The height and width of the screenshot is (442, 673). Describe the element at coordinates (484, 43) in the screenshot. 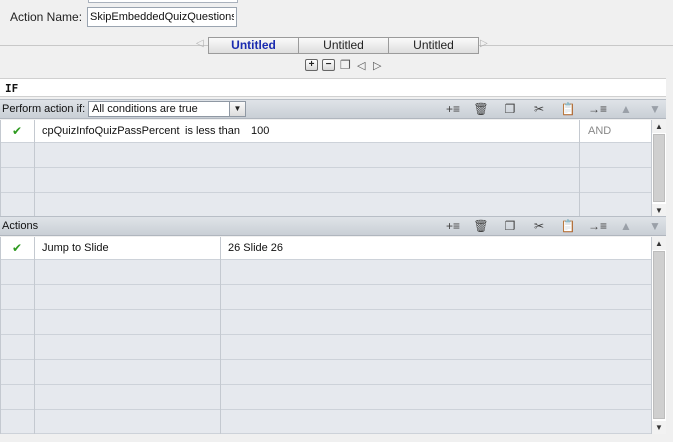

I see `tab-scroll-right-icon: ▷` at that location.